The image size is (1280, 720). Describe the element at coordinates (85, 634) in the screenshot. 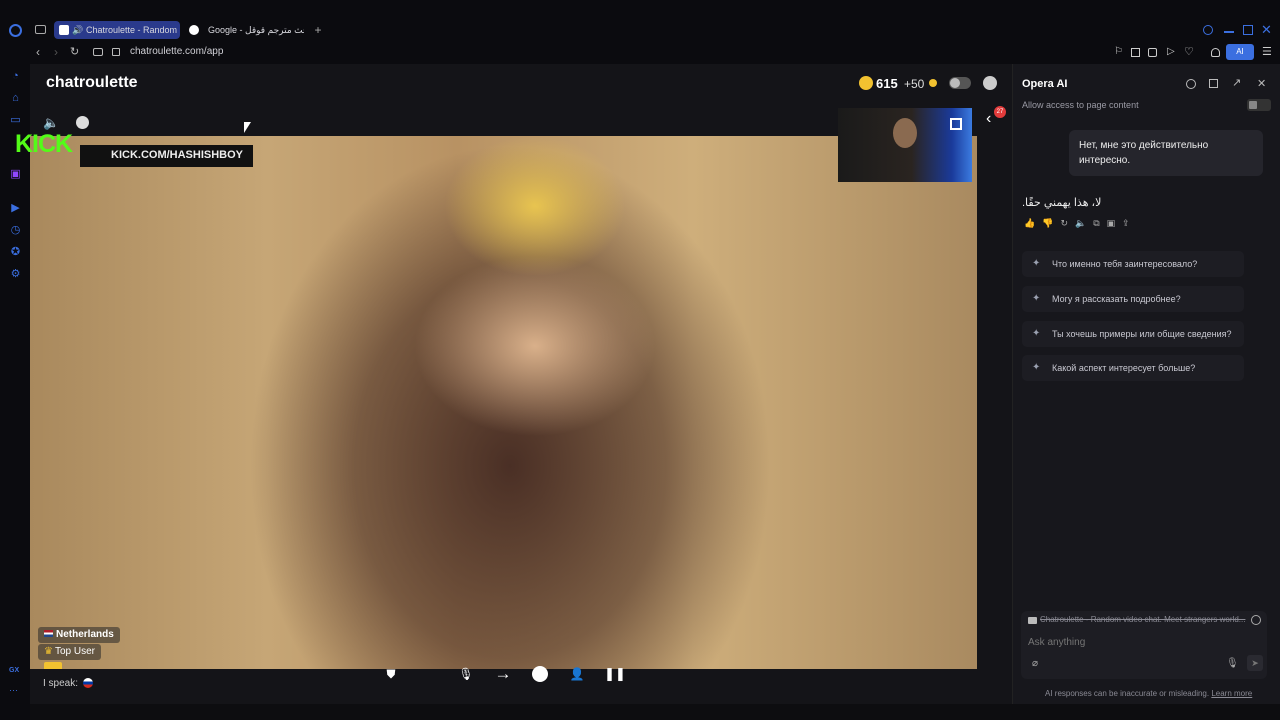

I see `partner-country: Netherlands` at that location.